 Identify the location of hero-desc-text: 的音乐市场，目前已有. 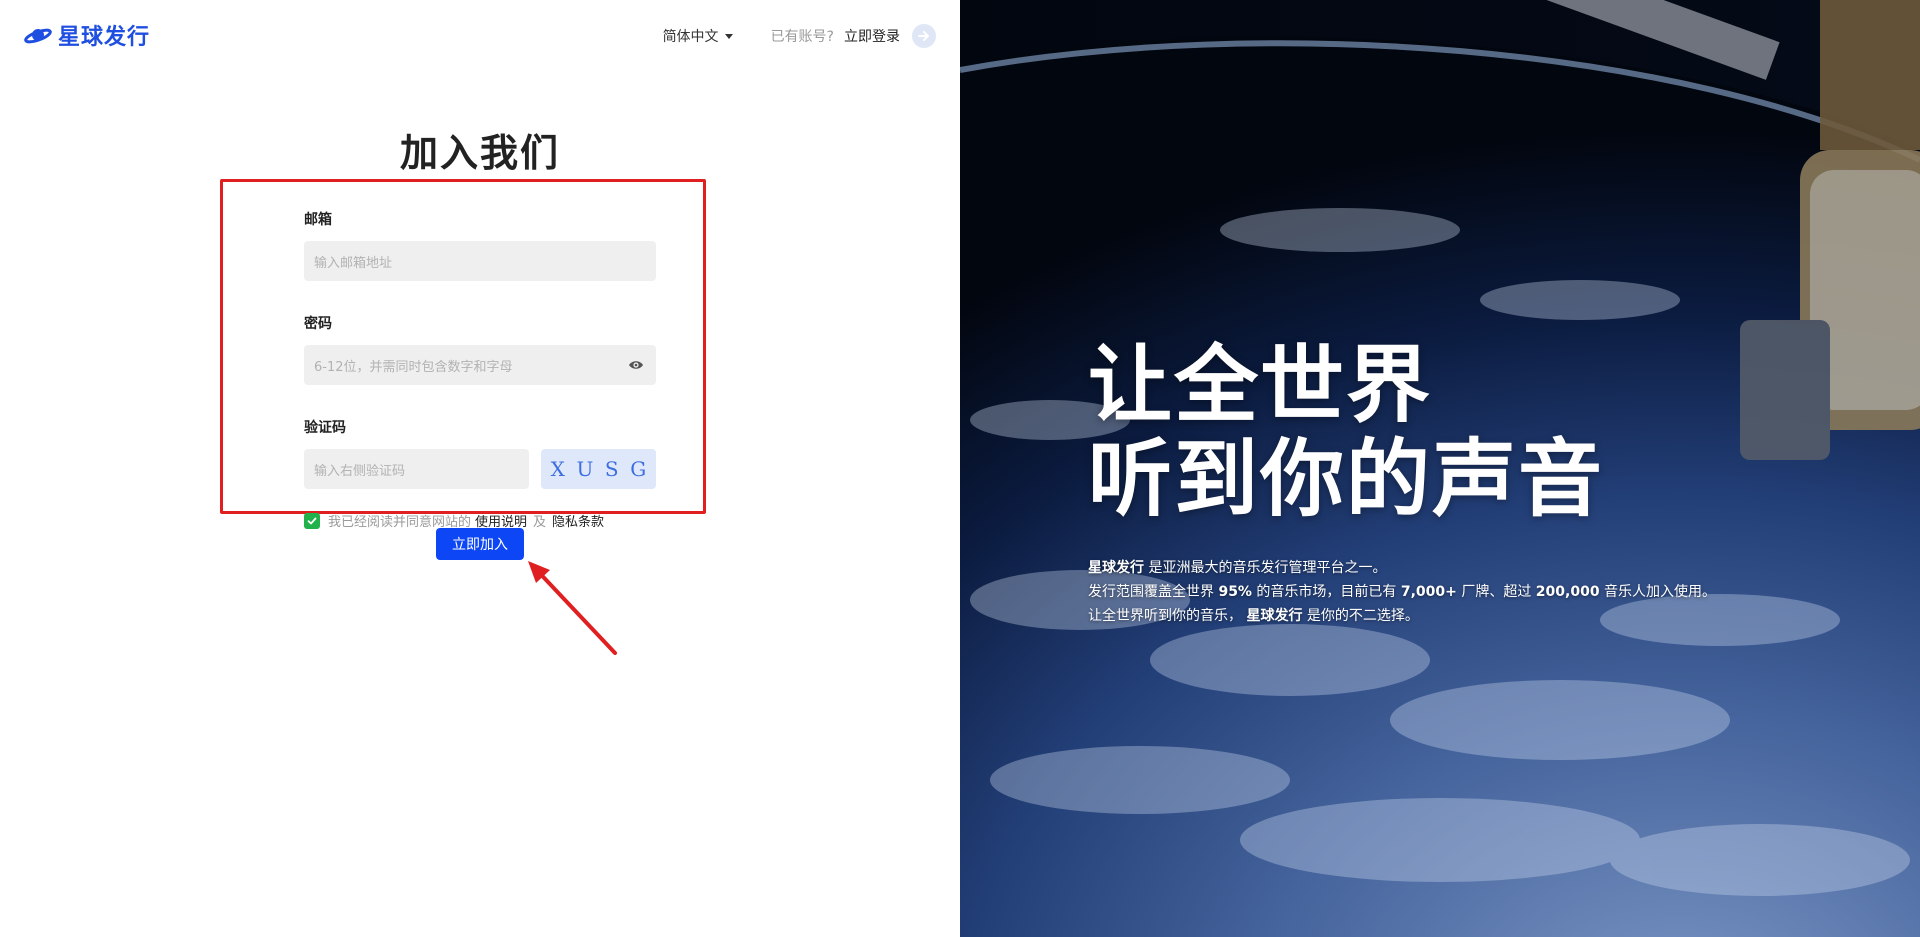
(1326, 592).